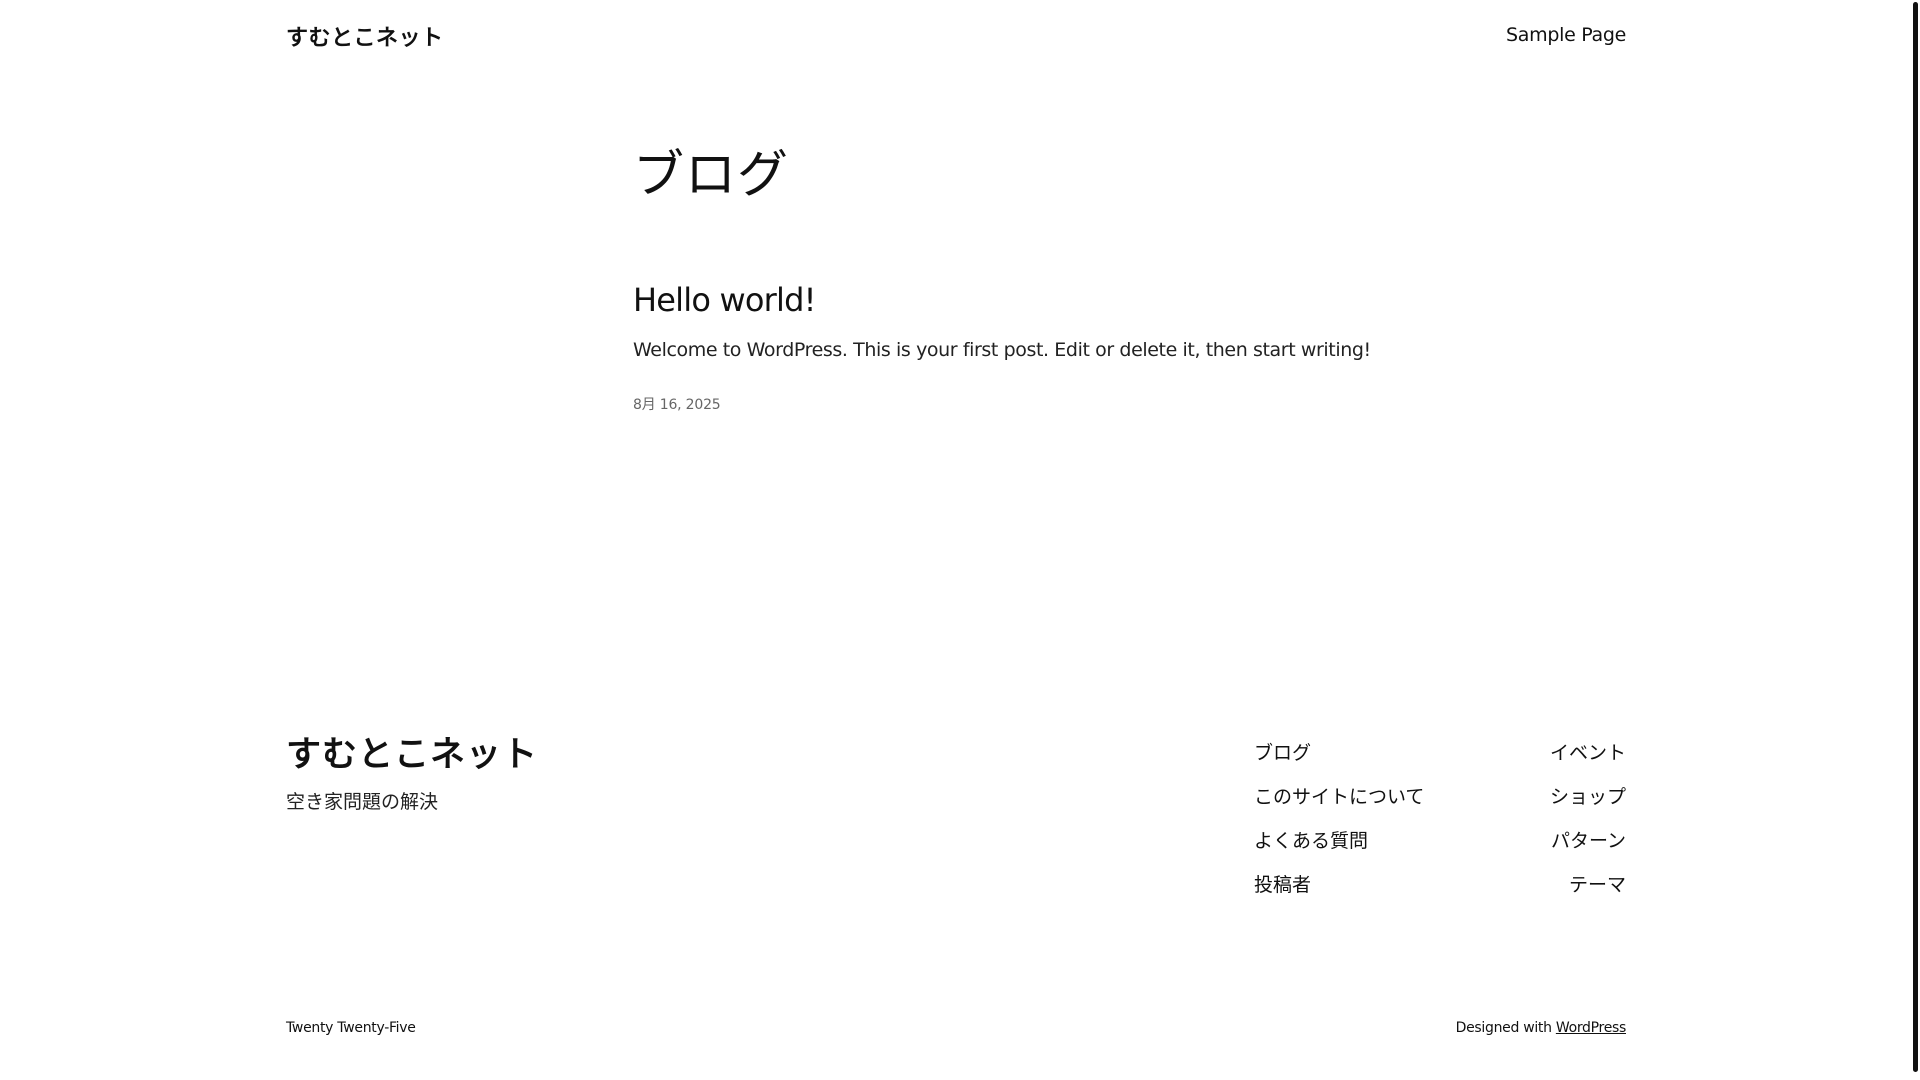  What do you see at coordinates (1339, 753) in the screenshot?
I see `footer-link-blog: ブログ` at bounding box center [1339, 753].